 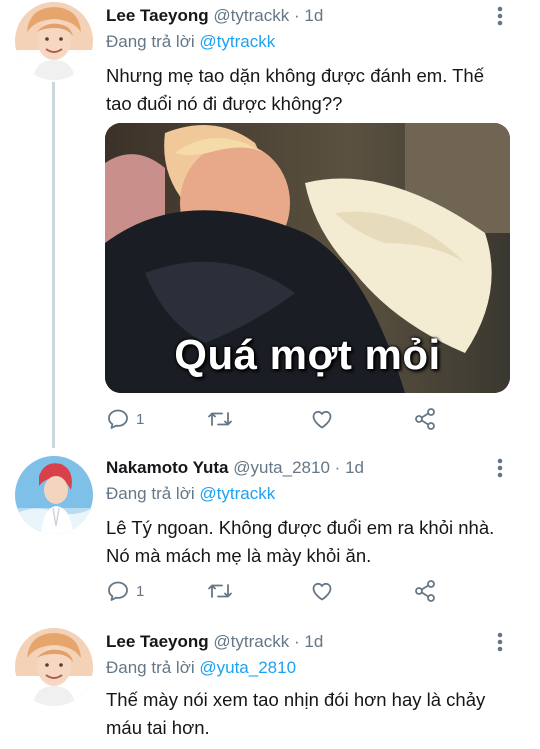 I want to click on replying-to: Đang trả lời @yuta_2810, so click(x=201, y=668).